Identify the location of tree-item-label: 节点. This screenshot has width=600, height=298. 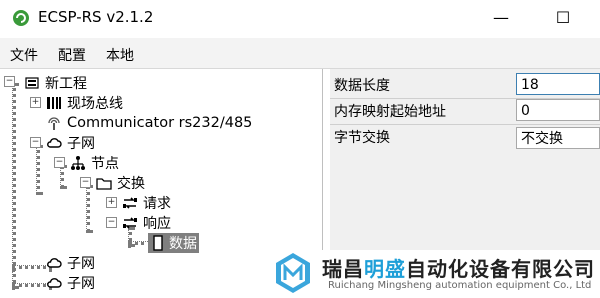
(105, 164).